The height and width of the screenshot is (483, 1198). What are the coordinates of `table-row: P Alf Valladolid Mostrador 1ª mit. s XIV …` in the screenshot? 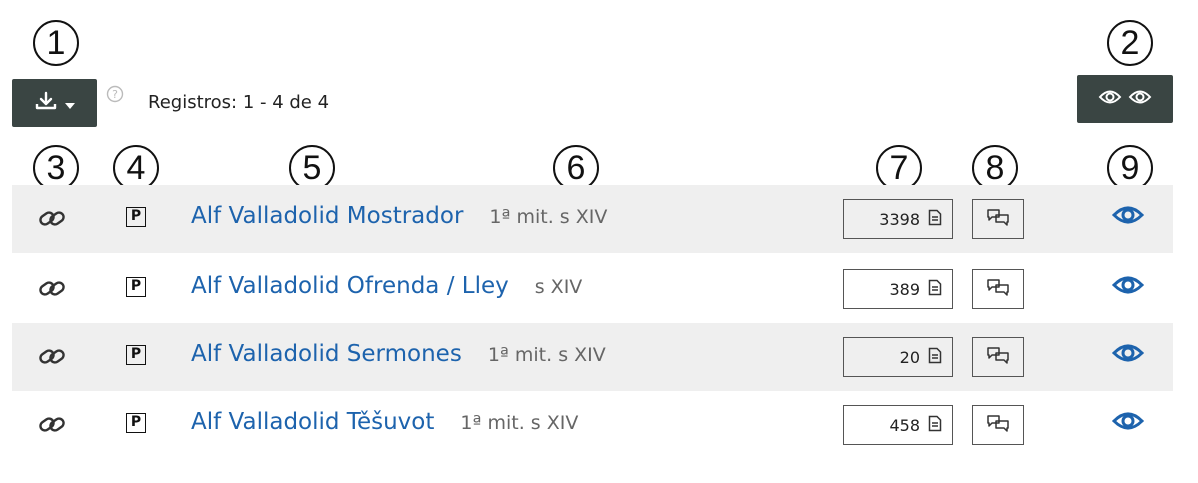 It's located at (592, 219).